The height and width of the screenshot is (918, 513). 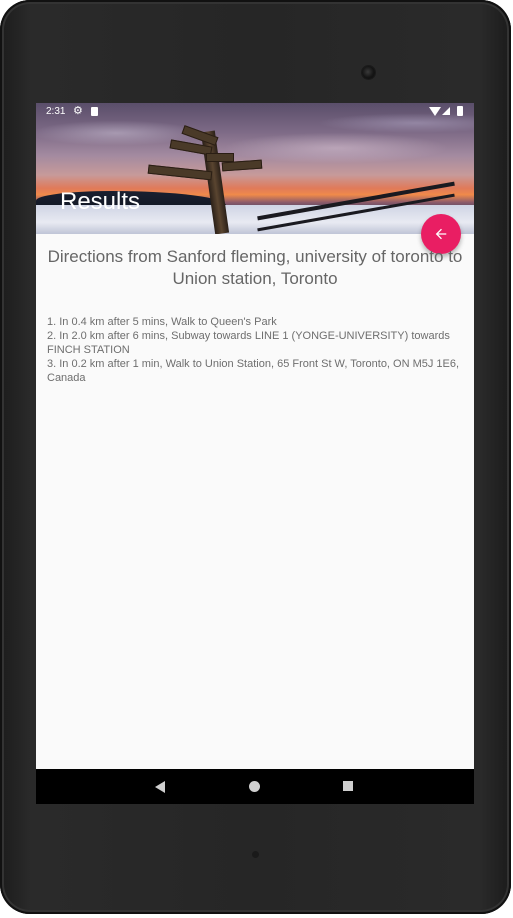 I want to click on system-nav-bar, so click(x=255, y=786).